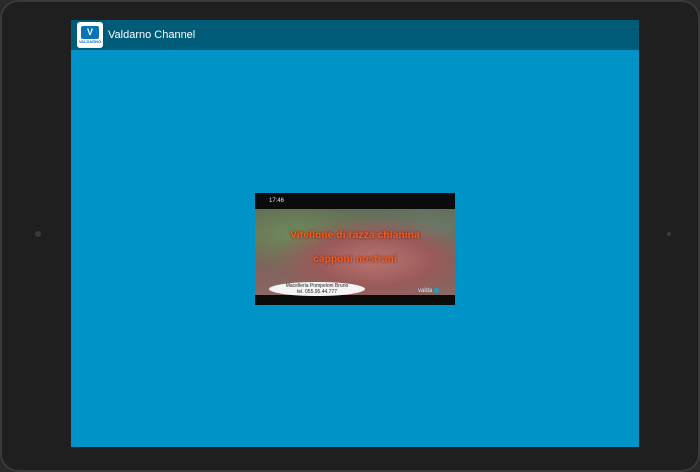  What do you see at coordinates (437, 290) in the screenshot?
I see `channel-bug-icon` at bounding box center [437, 290].